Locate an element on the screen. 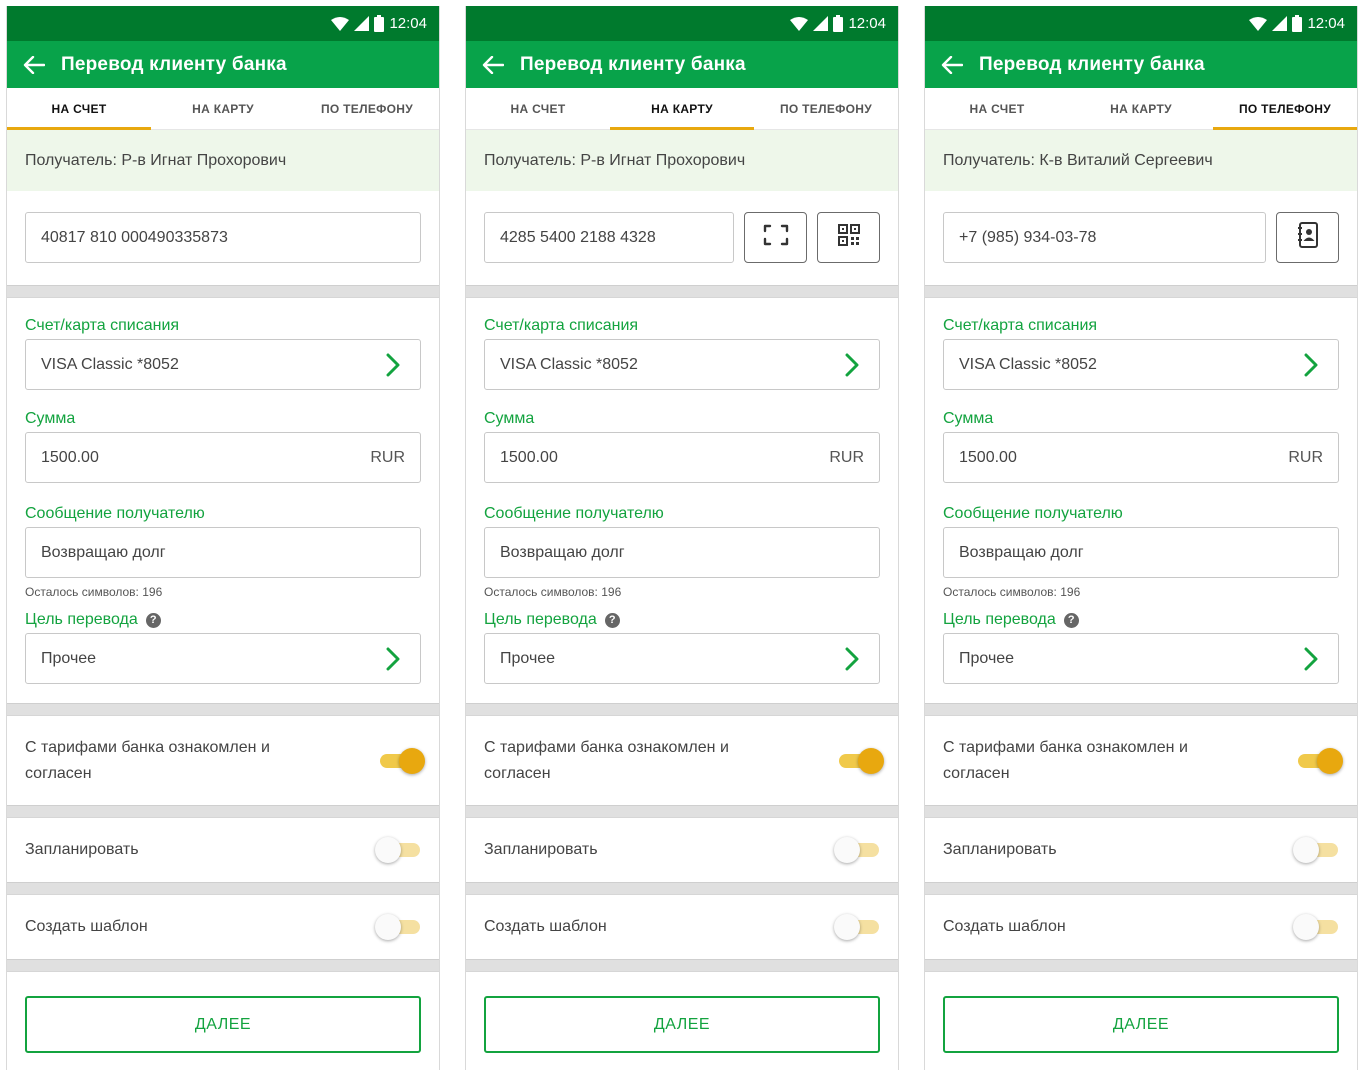 The height and width of the screenshot is (1070, 1363). destination-input: 40817 810 000490335873 is located at coordinates (223, 237).